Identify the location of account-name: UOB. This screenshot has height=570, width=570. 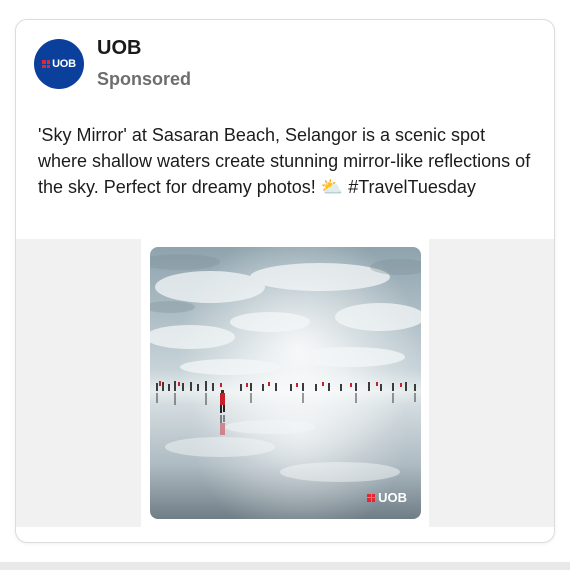
(119, 48).